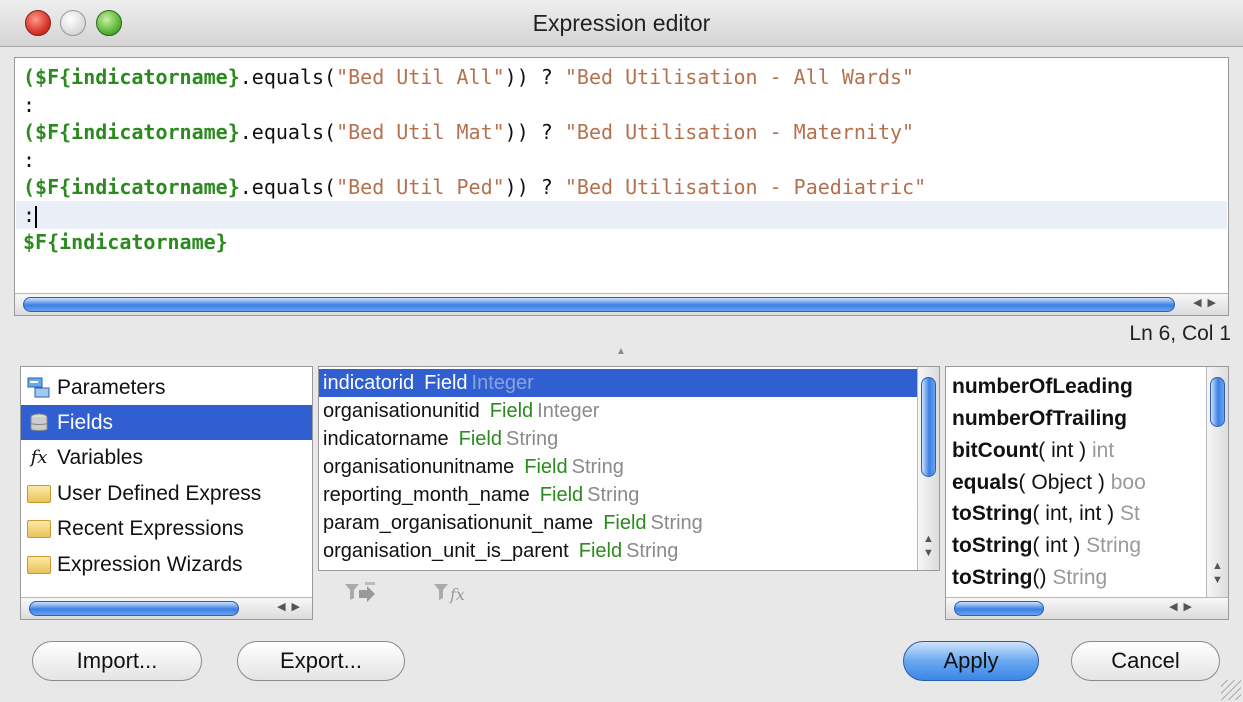 This screenshot has height=702, width=1243. Describe the element at coordinates (166, 422) in the screenshot. I see `category-fields: Fields` at that location.